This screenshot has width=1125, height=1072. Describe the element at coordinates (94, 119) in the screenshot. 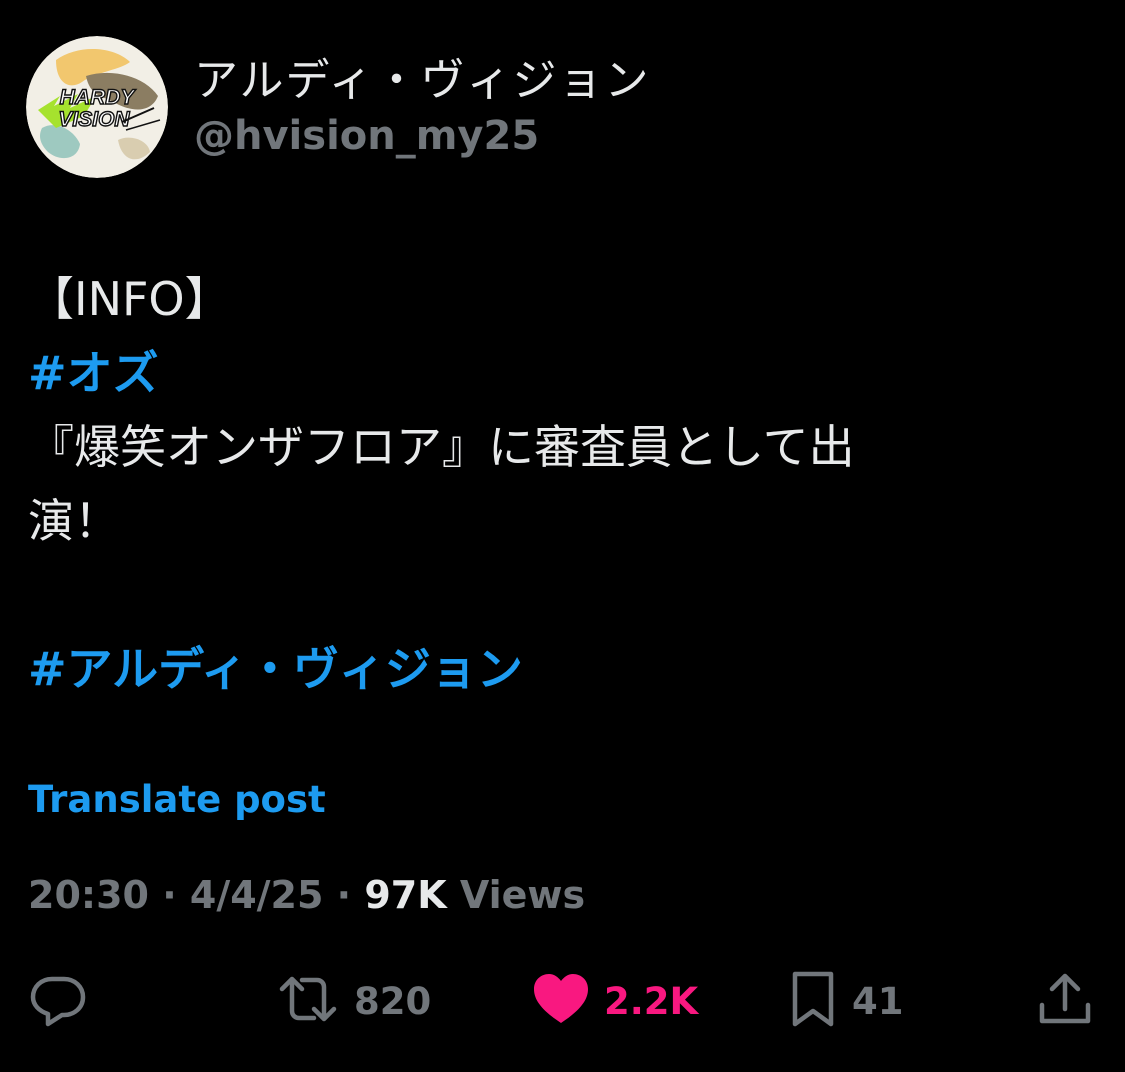

I see `avatar-text-bottom: VISION` at that location.